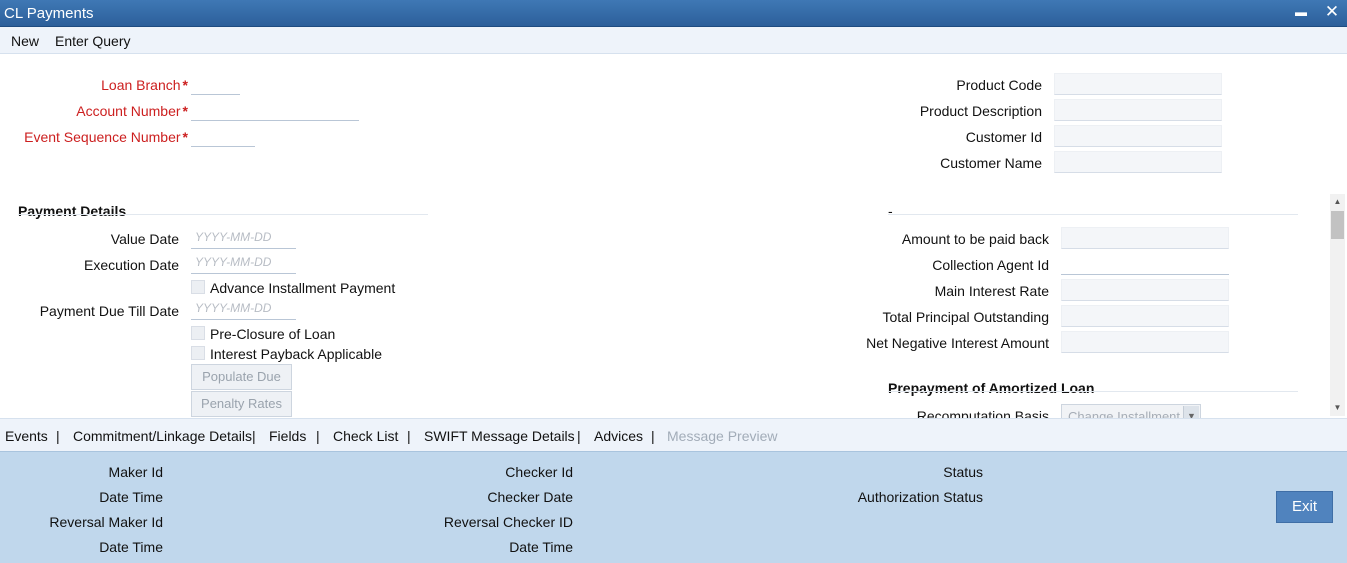 This screenshot has height=563, width=1347. I want to click on total-principal-label: Total Principal Outstanding, so click(965, 317).